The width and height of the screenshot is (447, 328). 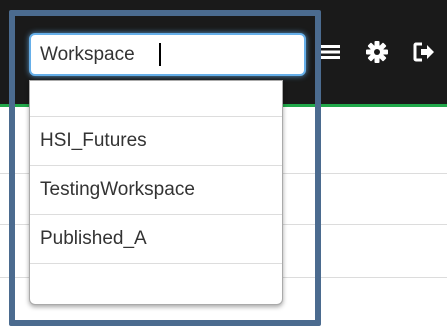 I want to click on sign-out-icon, so click(x=424, y=52).